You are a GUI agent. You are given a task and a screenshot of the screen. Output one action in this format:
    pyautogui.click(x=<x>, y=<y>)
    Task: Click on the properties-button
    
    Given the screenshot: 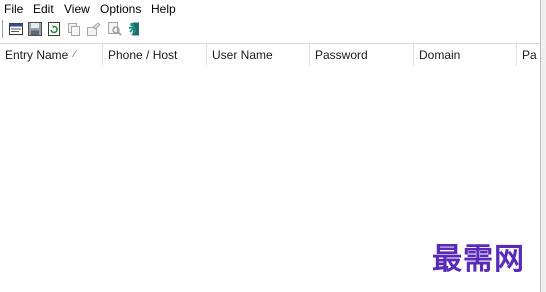 What is the action you would take?
    pyautogui.click(x=16, y=29)
    